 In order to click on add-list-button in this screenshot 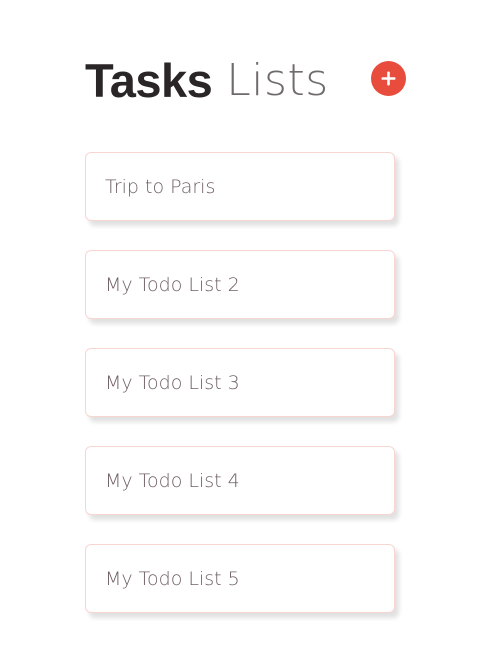, I will do `click(388, 78)`.